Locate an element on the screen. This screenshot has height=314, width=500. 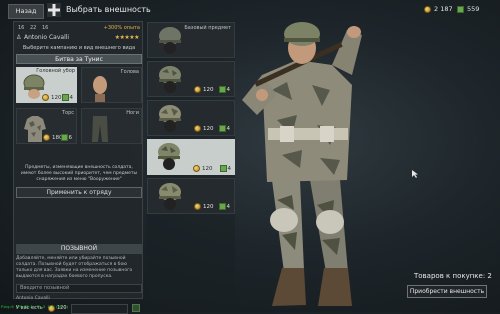
callsign-confirm-button is located at coordinates (136, 308).